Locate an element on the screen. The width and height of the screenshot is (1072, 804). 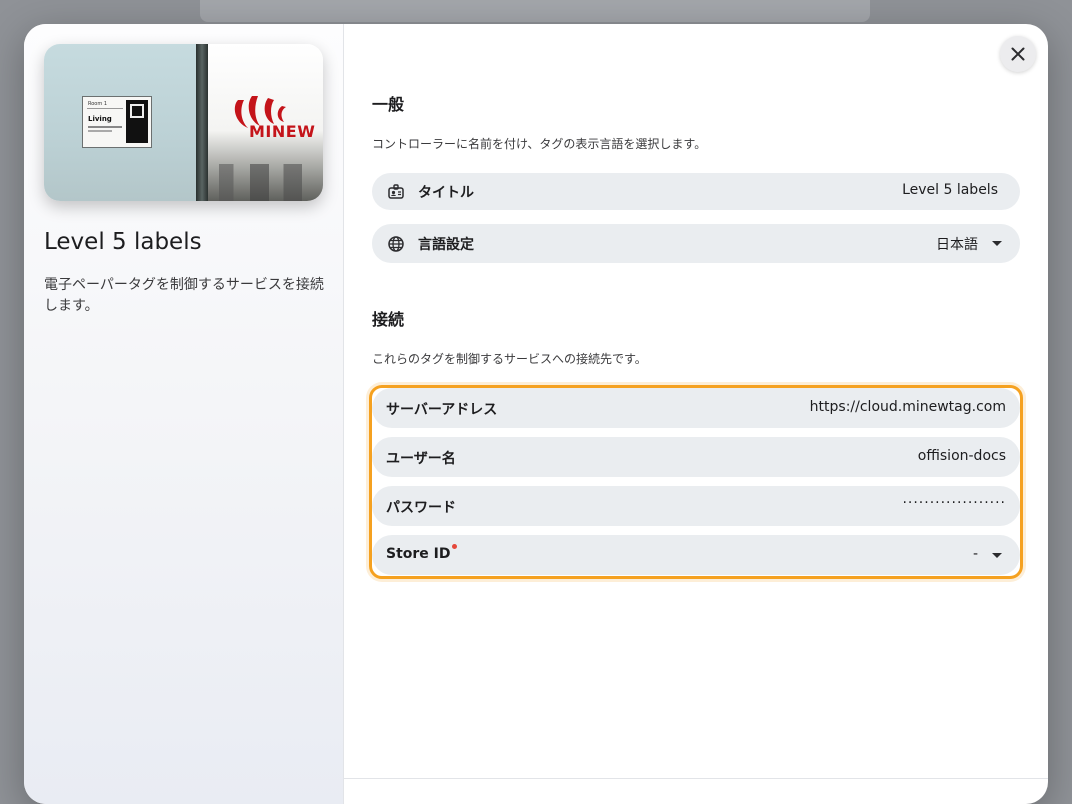
title-field: タイトル Level 5 labels is located at coordinates (696, 191).